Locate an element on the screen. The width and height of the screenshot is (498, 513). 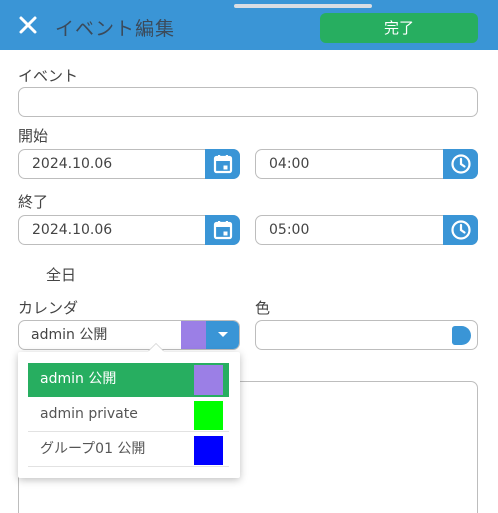
allday-toggle-label: 全日 is located at coordinates (61, 274).